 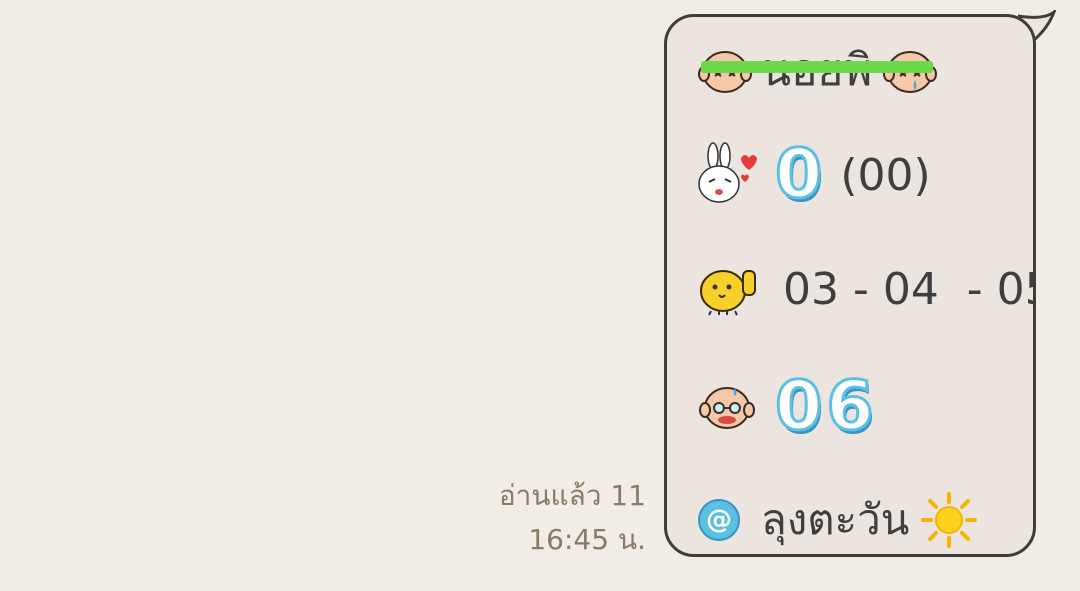 What do you see at coordinates (728, 293) in the screenshot?
I see `yellow-chick-thumbs-up-icon` at bounding box center [728, 293].